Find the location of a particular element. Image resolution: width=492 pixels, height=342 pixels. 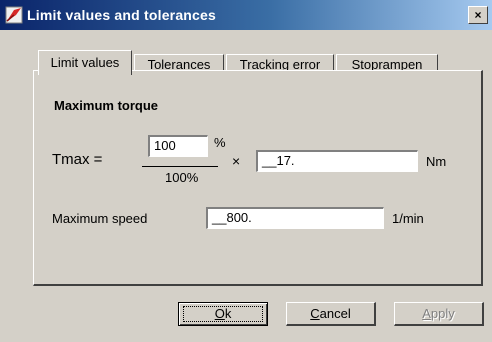

cancel-button: Cancel is located at coordinates (331, 314).